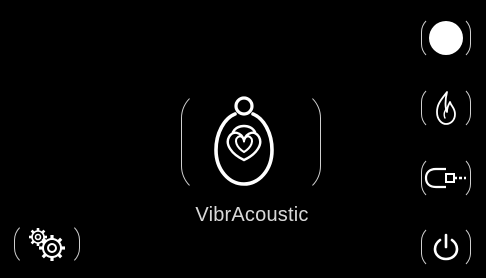  I want to click on power-icon, so click(446, 247).